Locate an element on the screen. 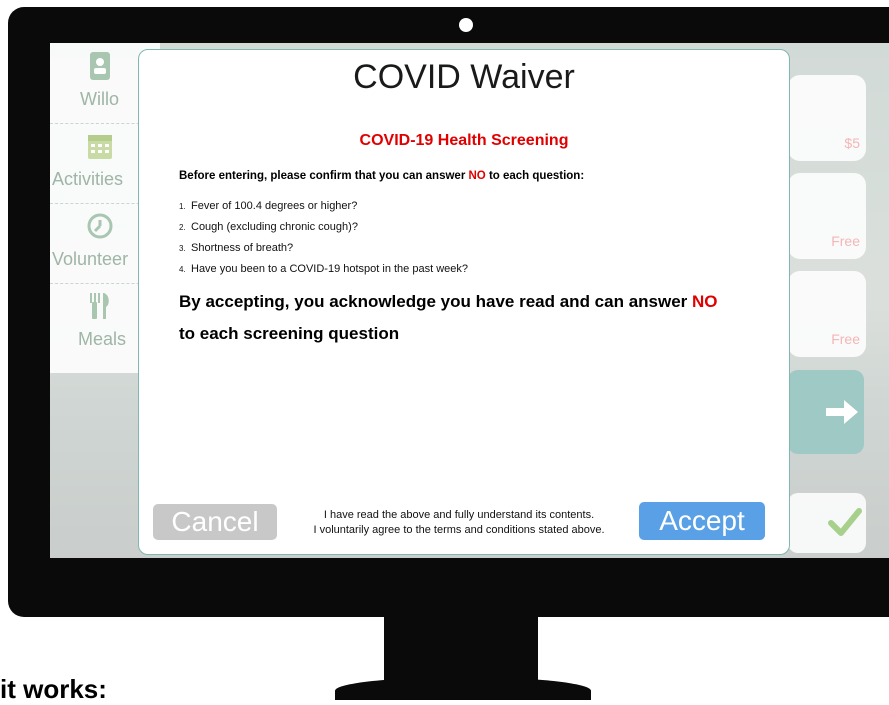 The width and height of the screenshot is (889, 705). arrow-right-icon is located at coordinates (842, 412).